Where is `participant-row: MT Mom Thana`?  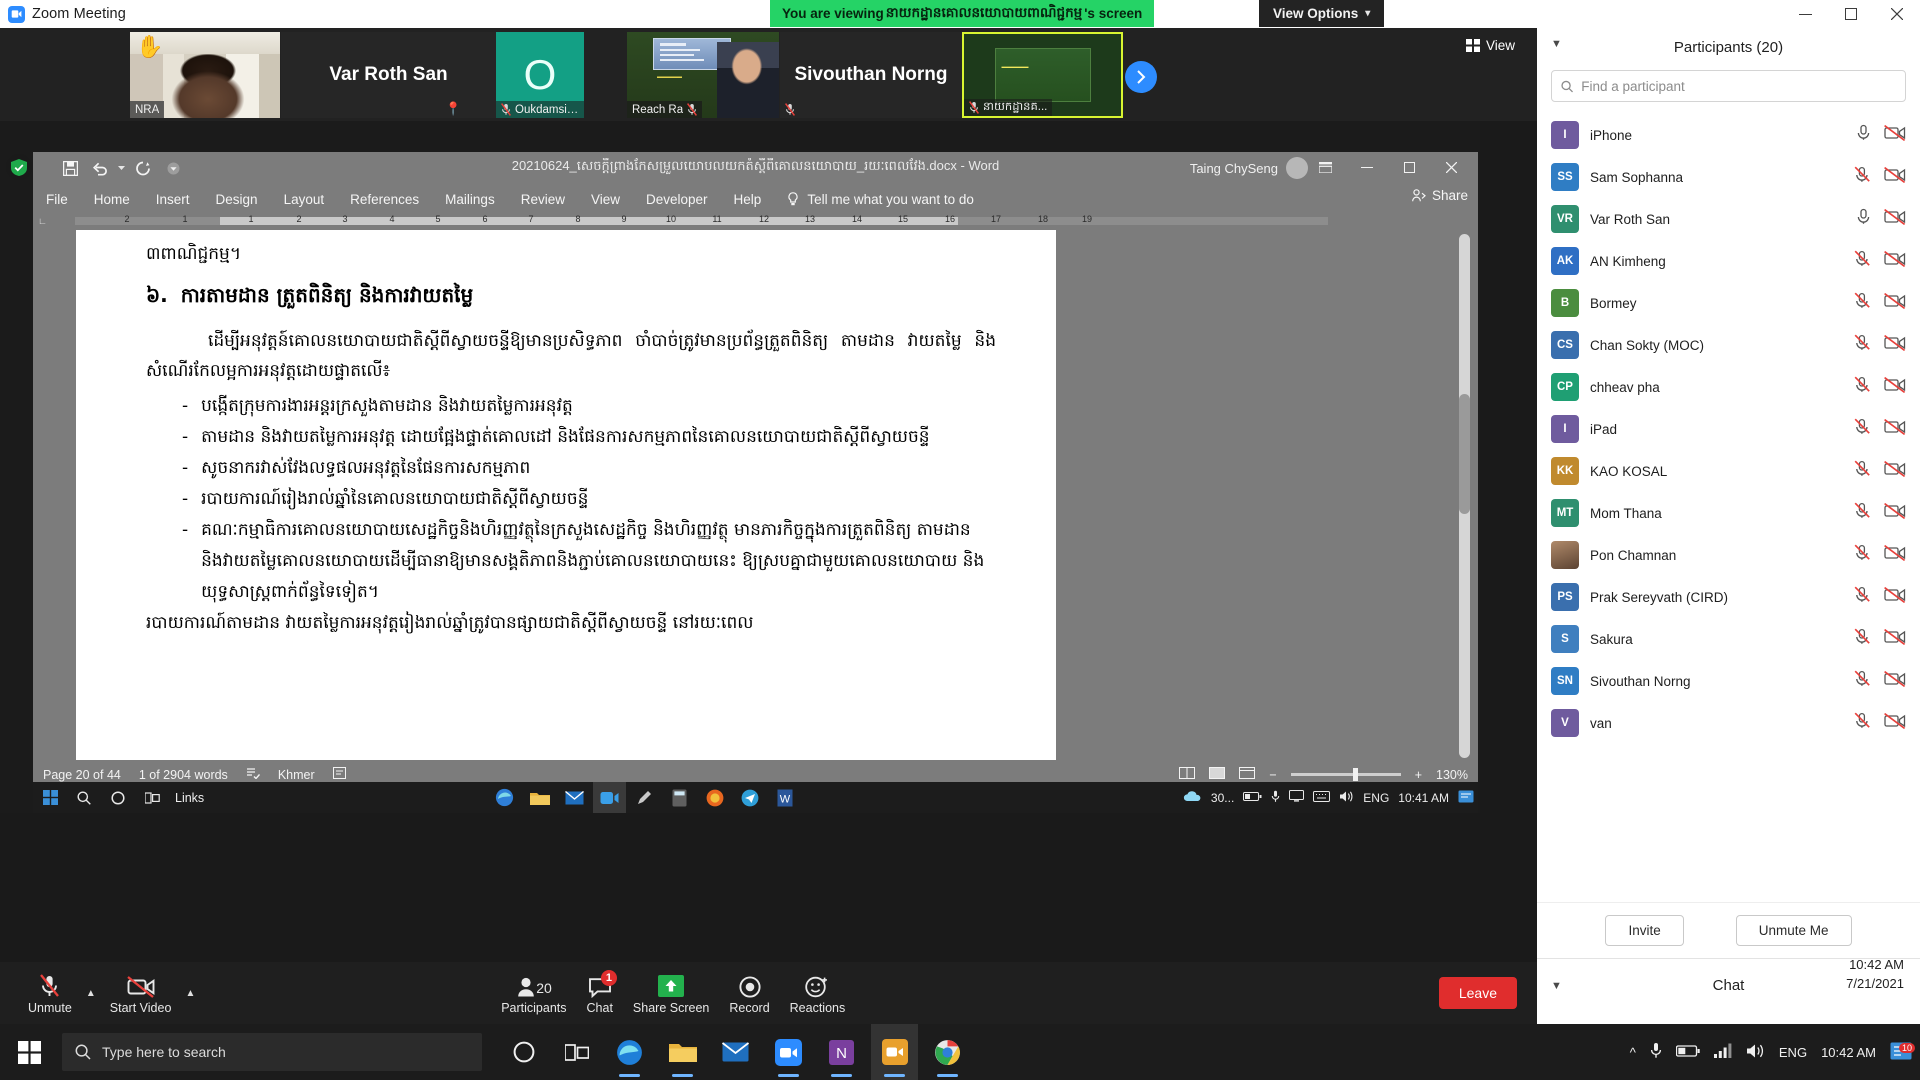 participant-row: MT Mom Thana is located at coordinates (1728, 513).